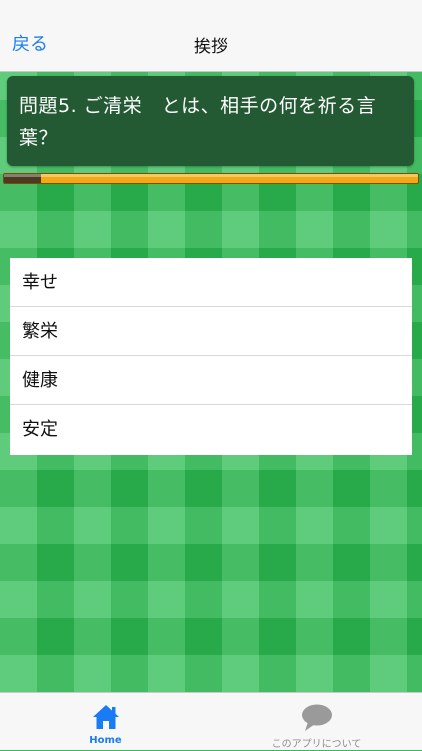 The width and height of the screenshot is (422, 751). I want to click on house-icon, so click(106, 719).